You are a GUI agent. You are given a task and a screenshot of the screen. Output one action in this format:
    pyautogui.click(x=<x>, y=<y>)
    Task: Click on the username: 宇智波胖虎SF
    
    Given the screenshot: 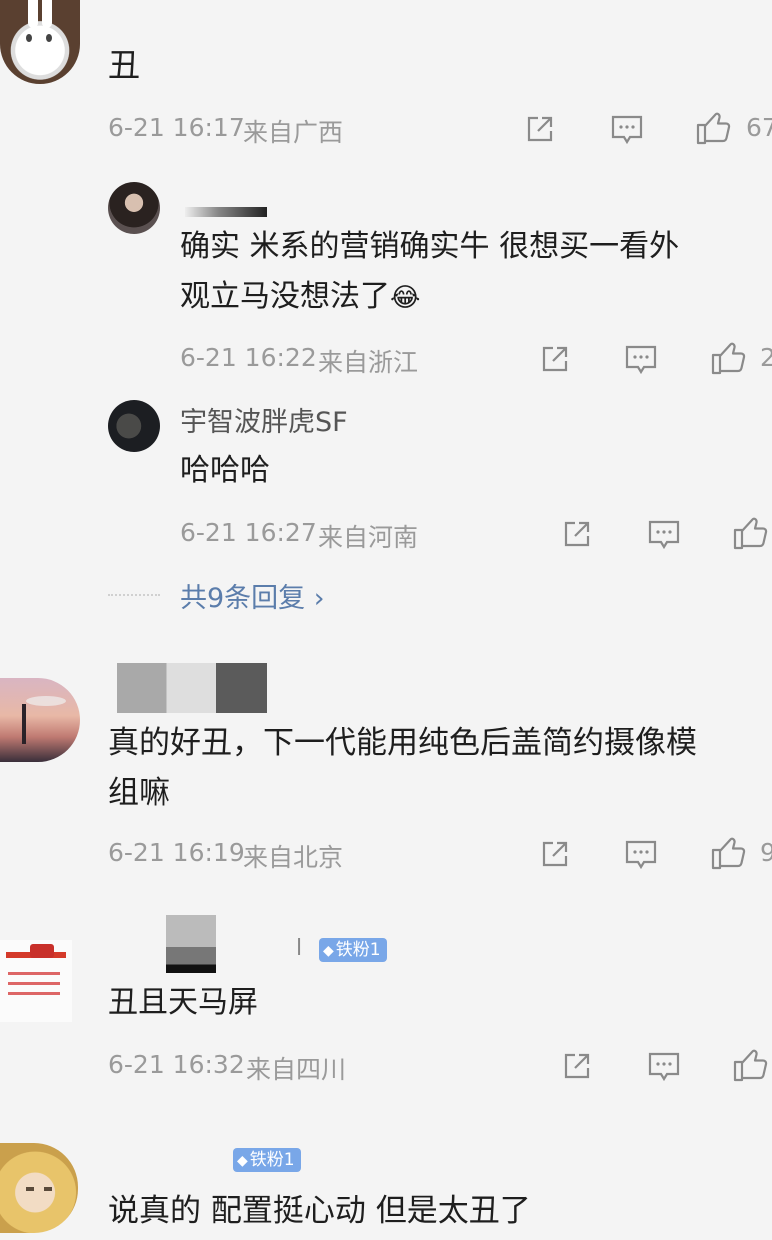 What is the action you would take?
    pyautogui.click(x=264, y=419)
    